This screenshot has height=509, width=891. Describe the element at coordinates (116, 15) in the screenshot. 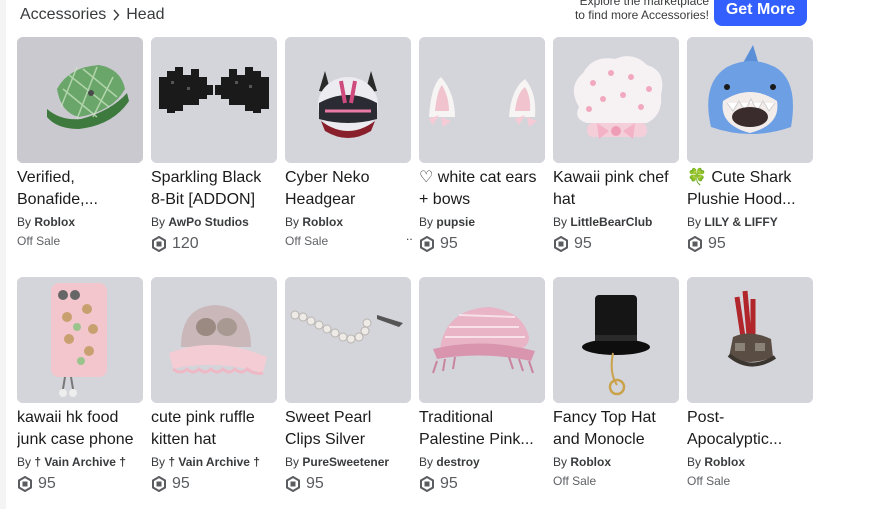

I see `chevron-right-icon` at that location.